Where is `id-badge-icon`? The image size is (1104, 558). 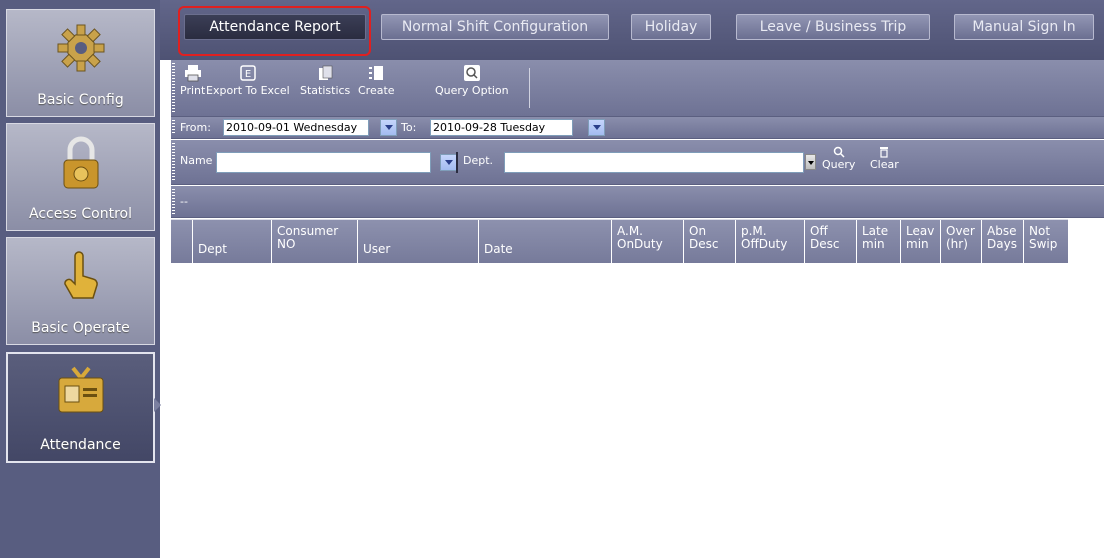 id-badge-icon is located at coordinates (80, 389).